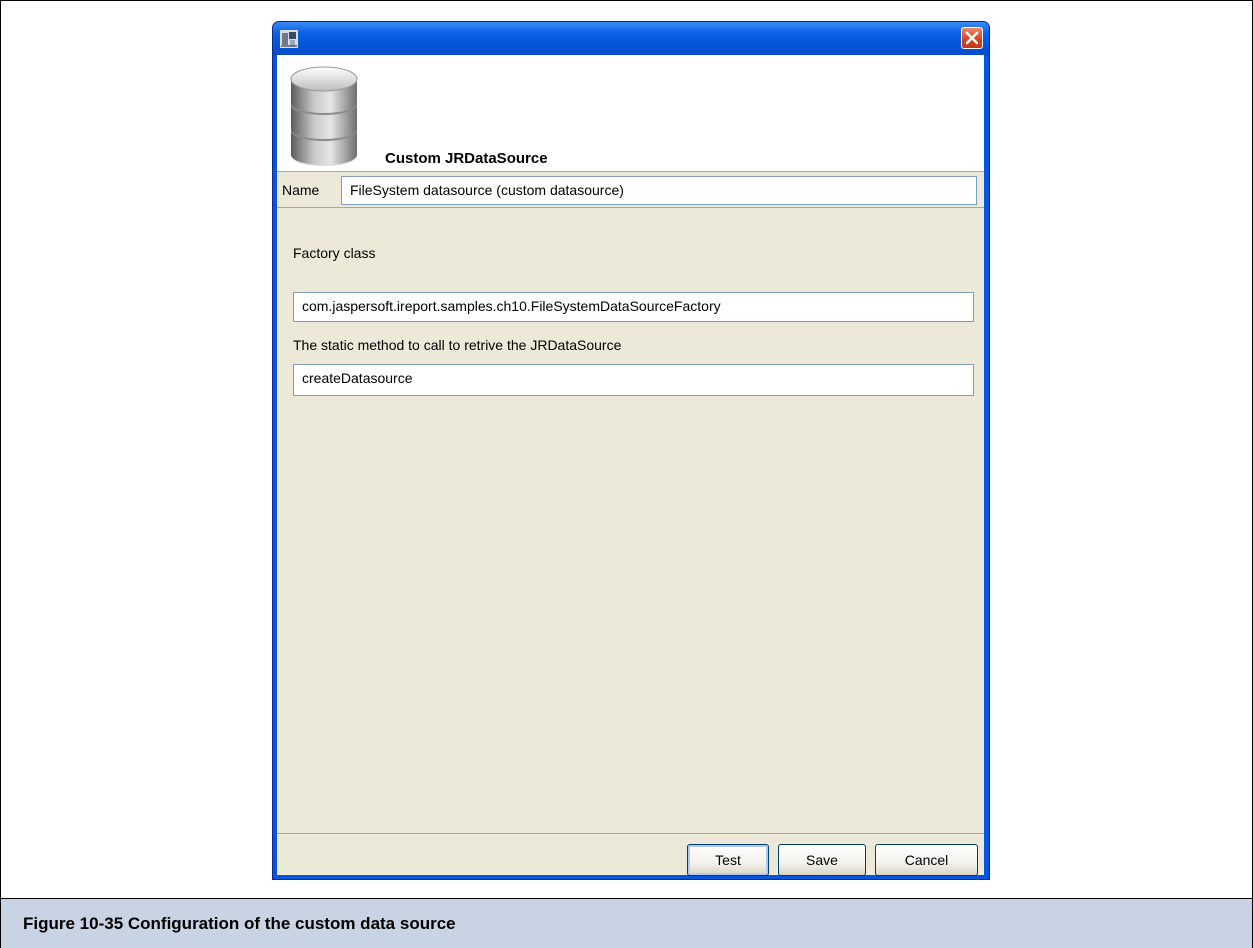 The height and width of the screenshot is (948, 1253). What do you see at coordinates (466, 158) in the screenshot?
I see `header-title: Custom JRDataSource` at bounding box center [466, 158].